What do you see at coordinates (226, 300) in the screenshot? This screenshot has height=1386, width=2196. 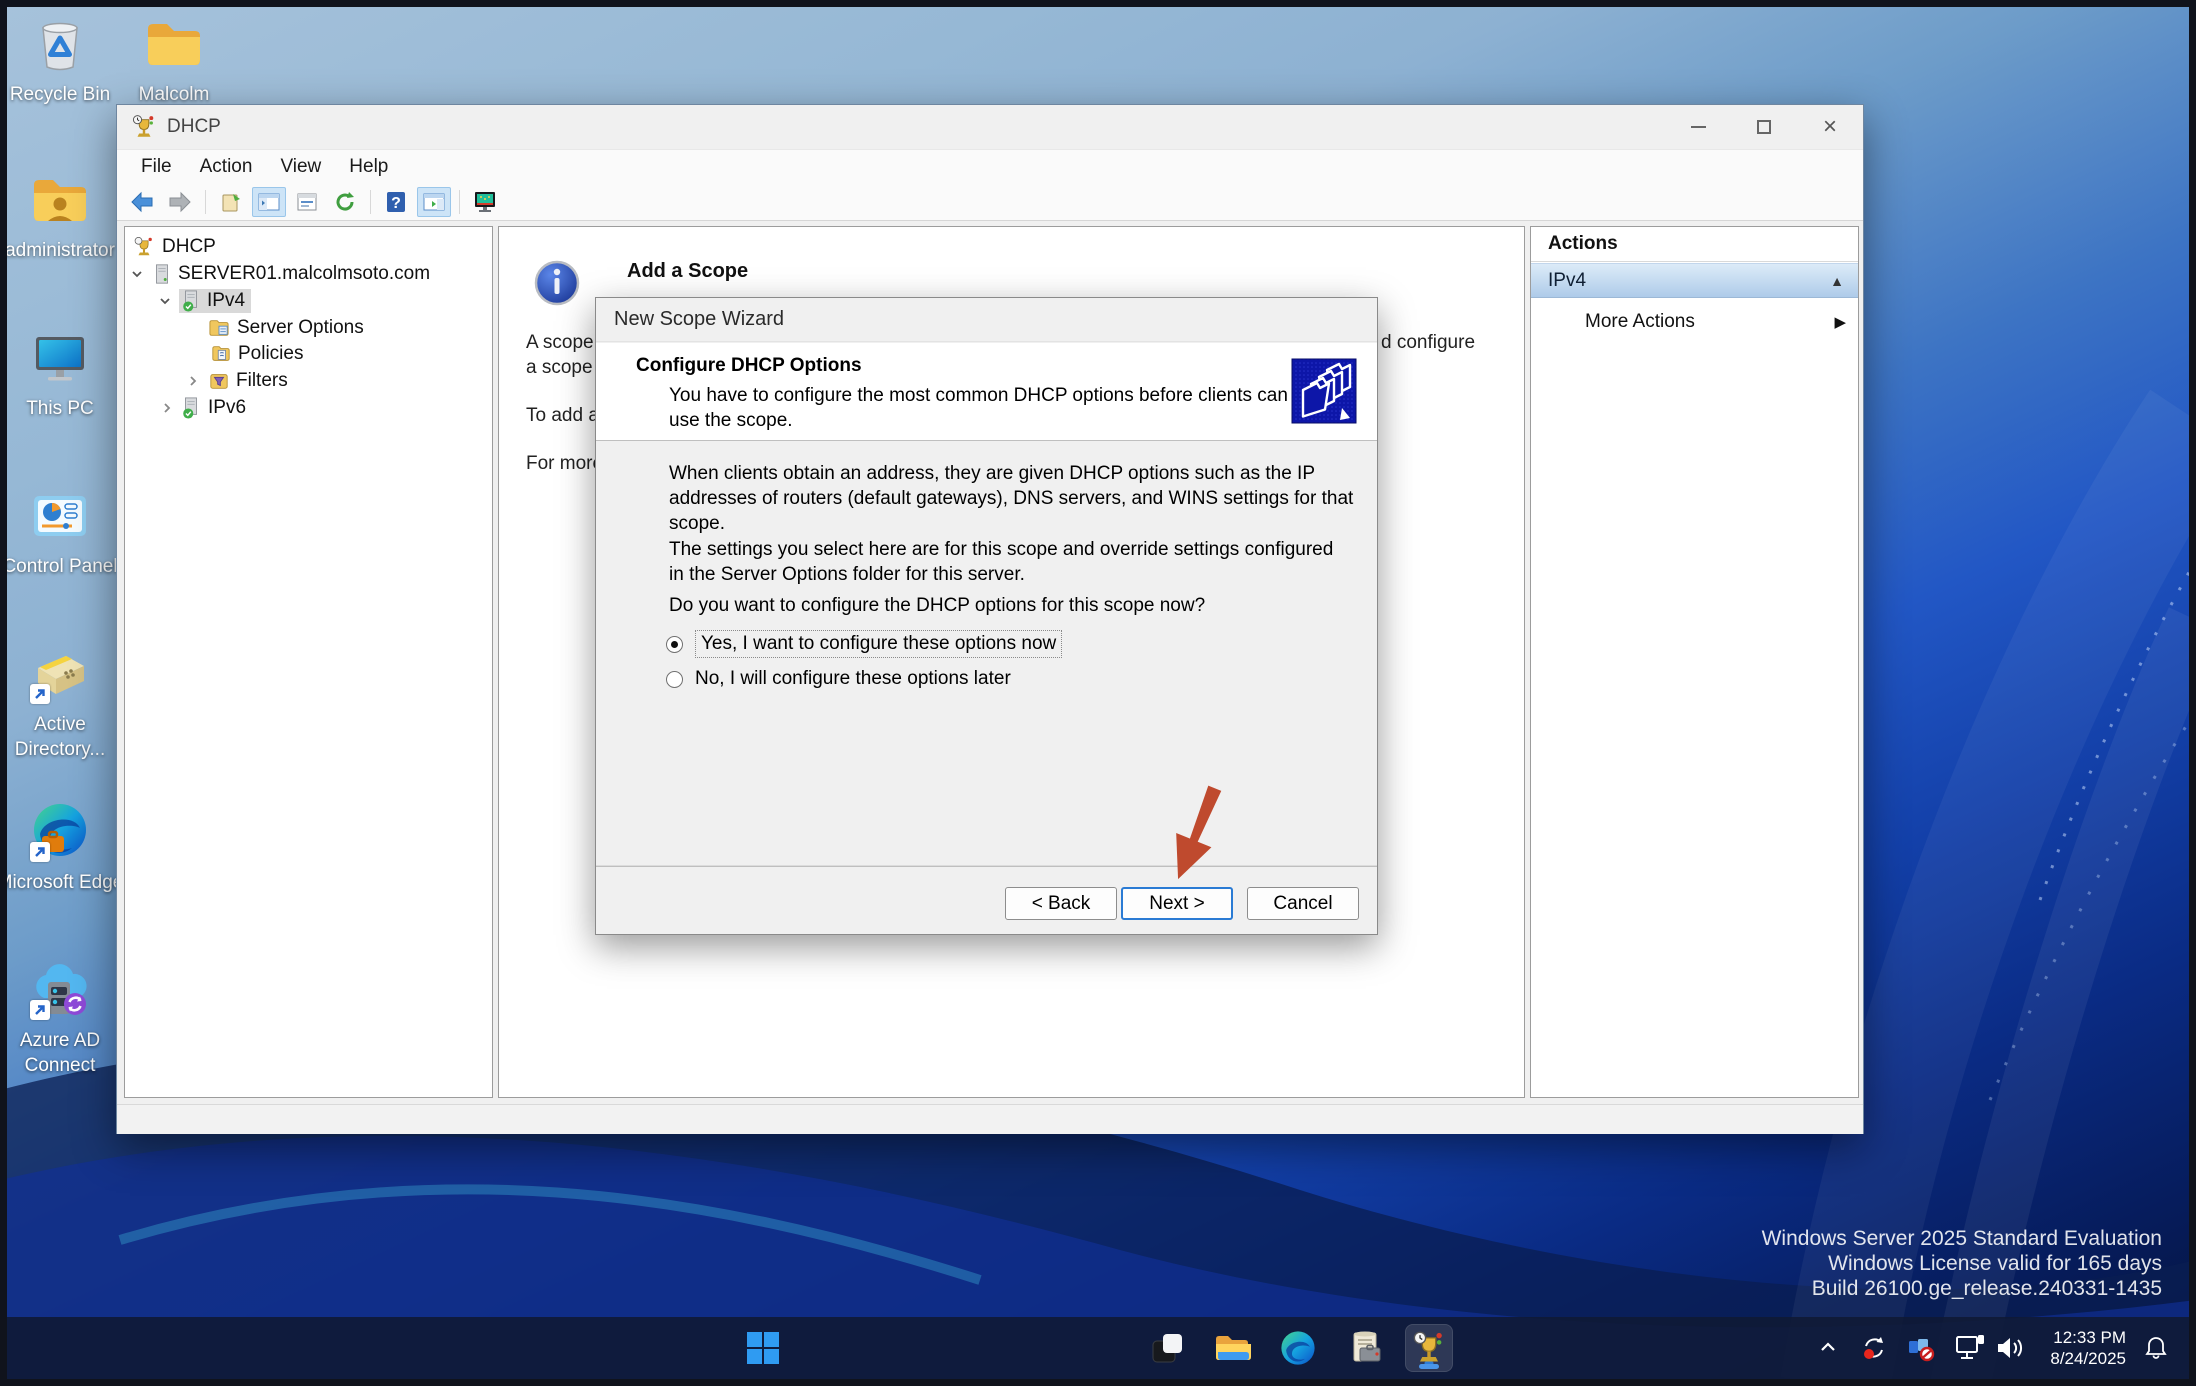 I see `tree-item-label: IPv4` at bounding box center [226, 300].